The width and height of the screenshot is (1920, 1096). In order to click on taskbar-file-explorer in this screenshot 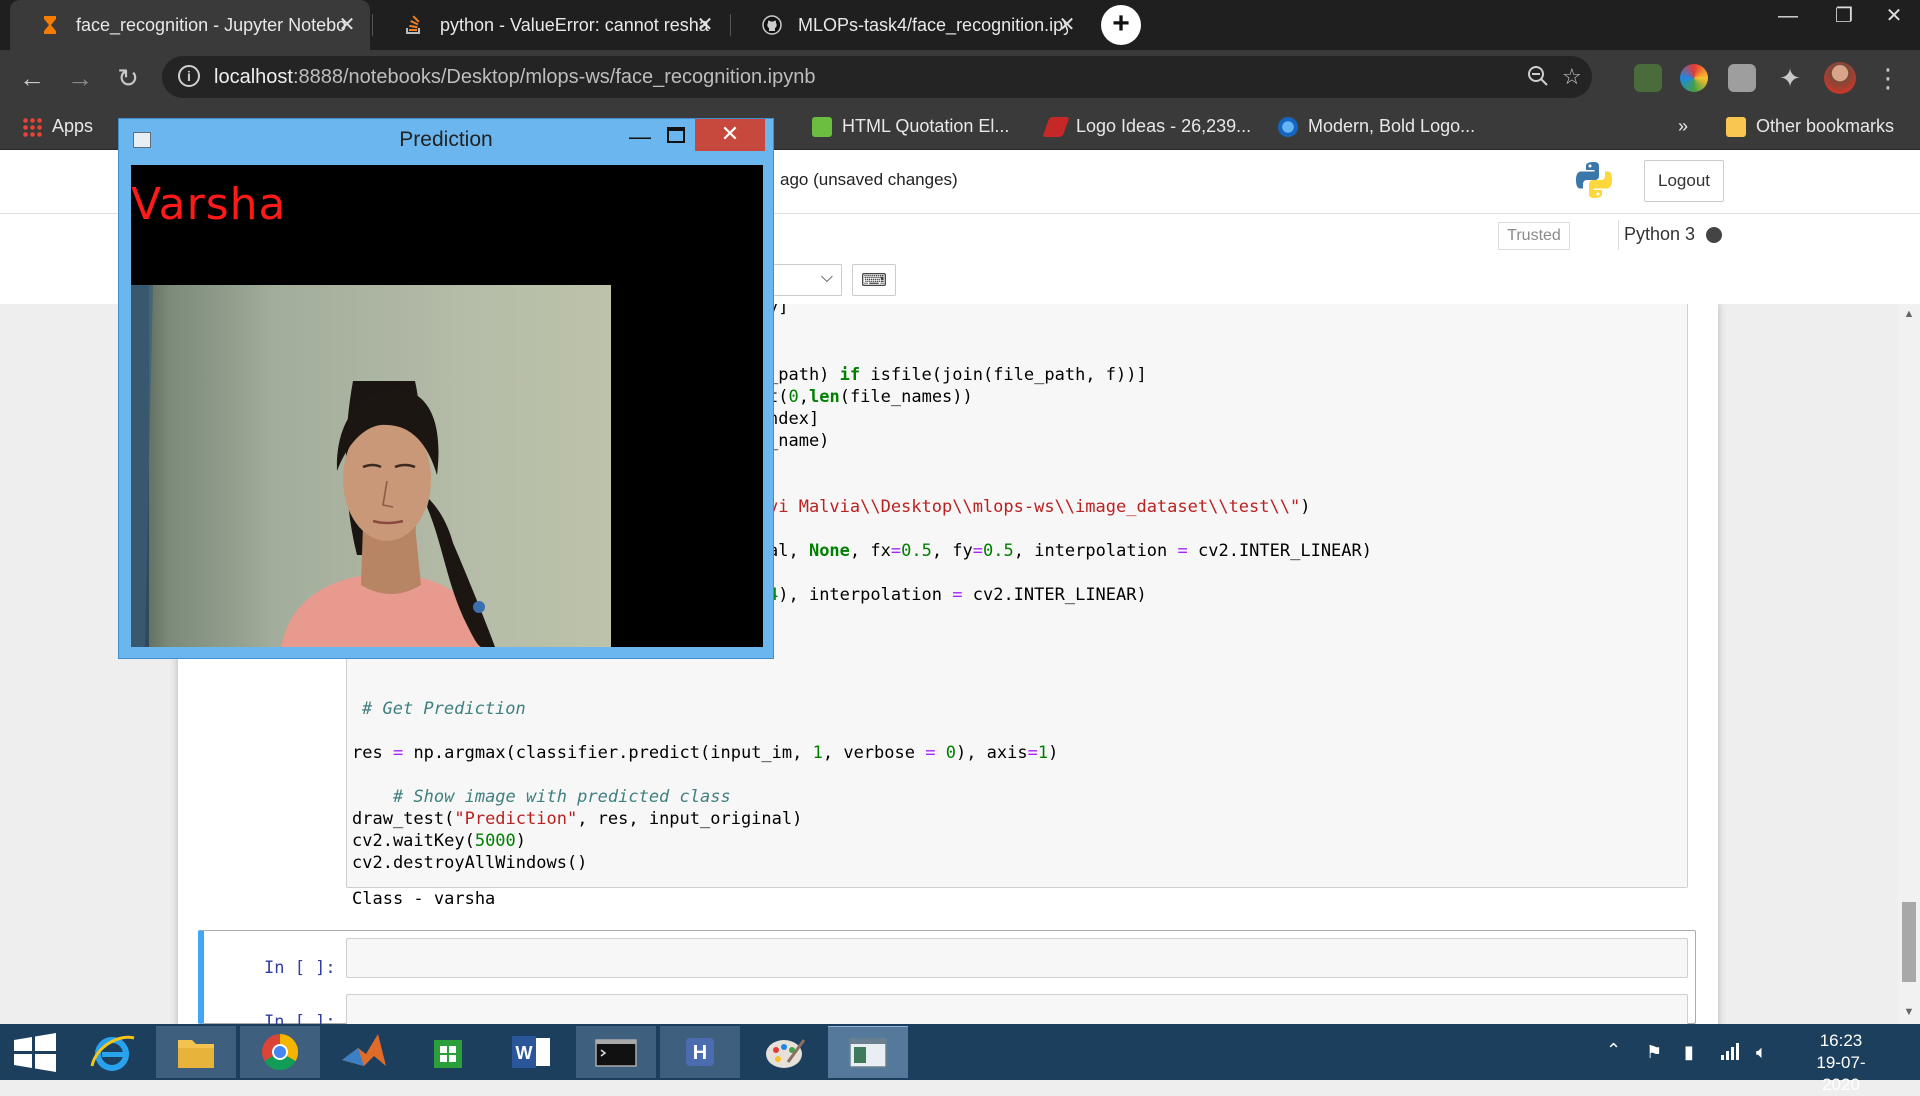, I will do `click(196, 1052)`.